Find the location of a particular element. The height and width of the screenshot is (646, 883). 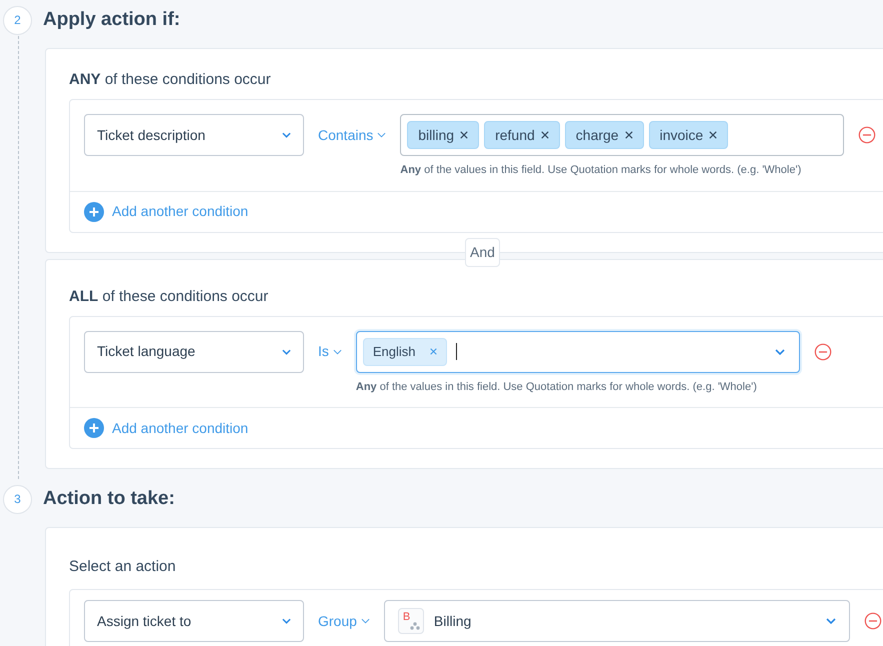

dots-icon is located at coordinates (415, 626).